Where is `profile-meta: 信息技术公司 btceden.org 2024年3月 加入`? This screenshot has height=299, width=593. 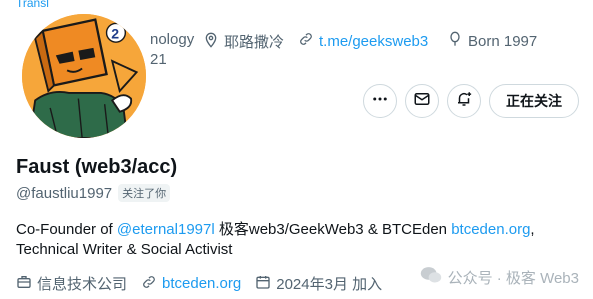 profile-meta: 信息技术公司 btceden.org 2024年3月 加入 is located at coordinates (199, 283).